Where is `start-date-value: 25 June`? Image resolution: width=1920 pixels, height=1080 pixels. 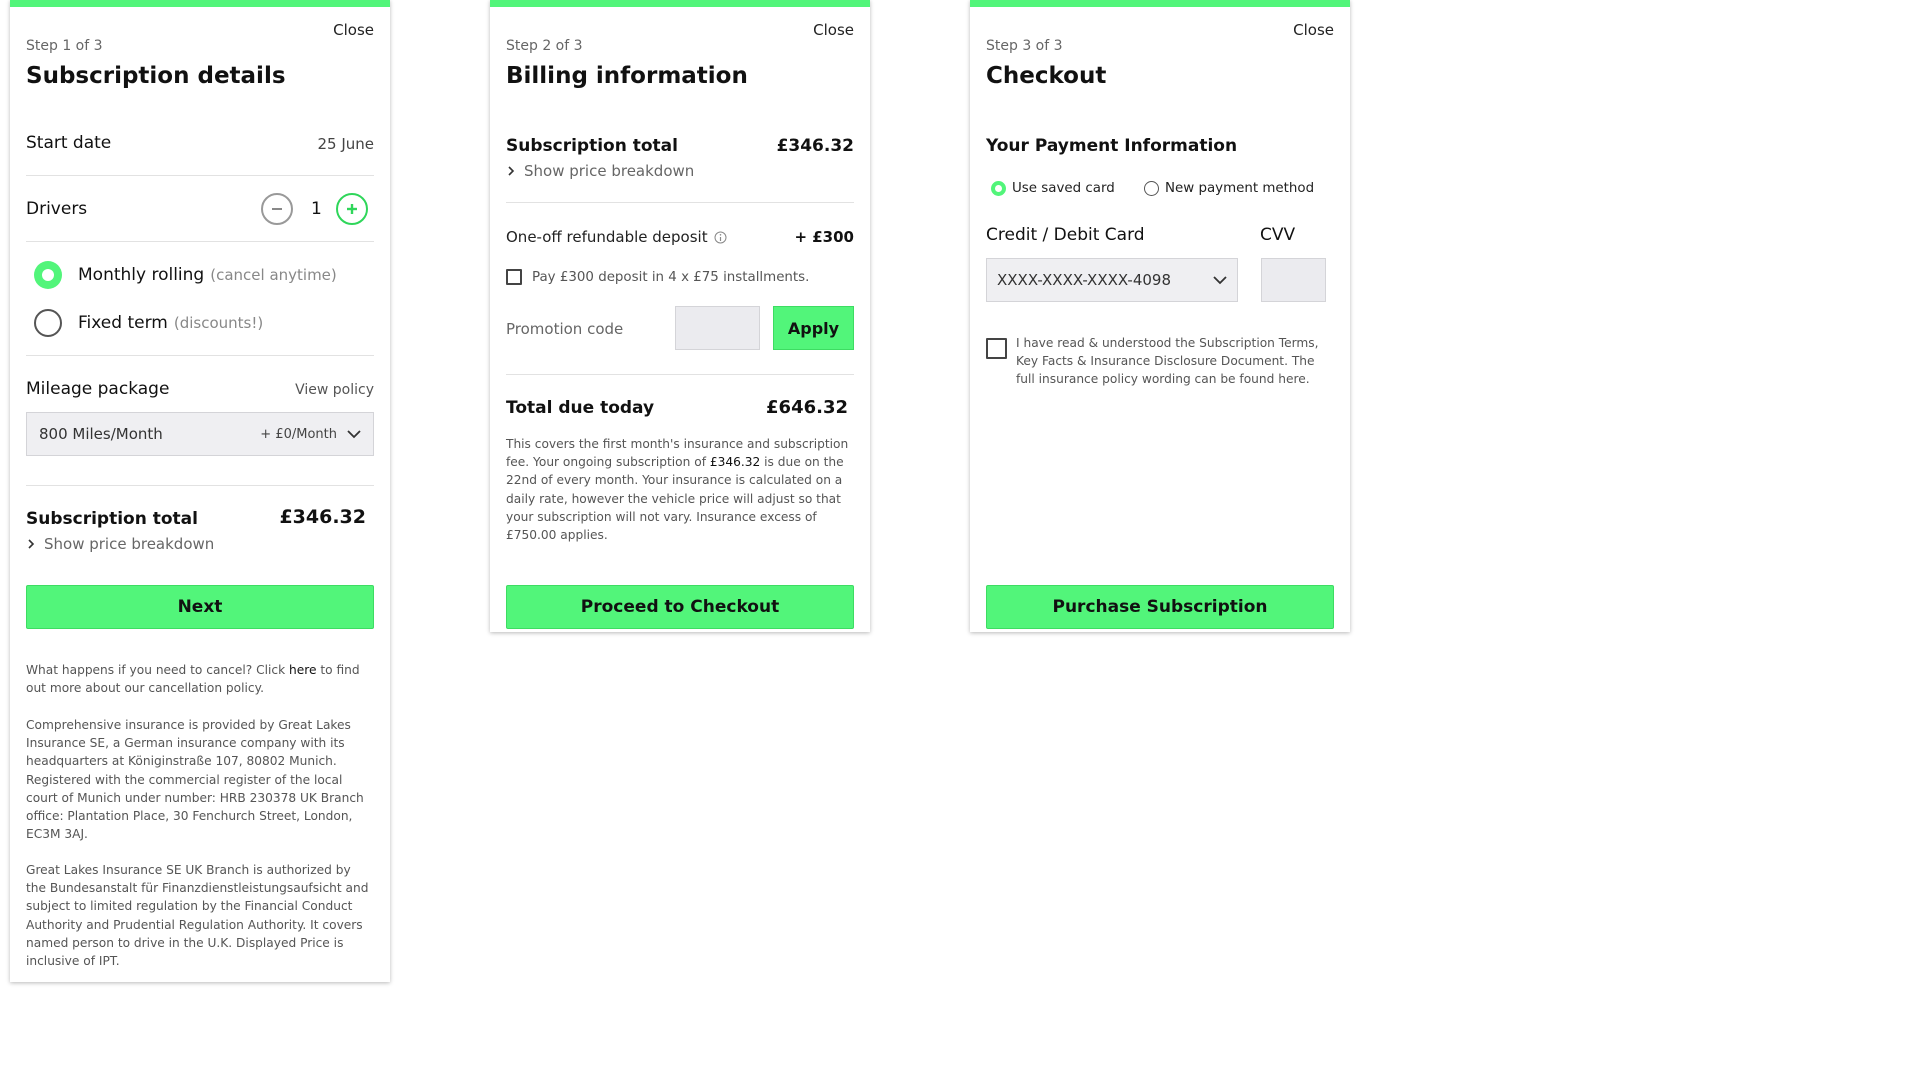 start-date-value: 25 June is located at coordinates (345, 144).